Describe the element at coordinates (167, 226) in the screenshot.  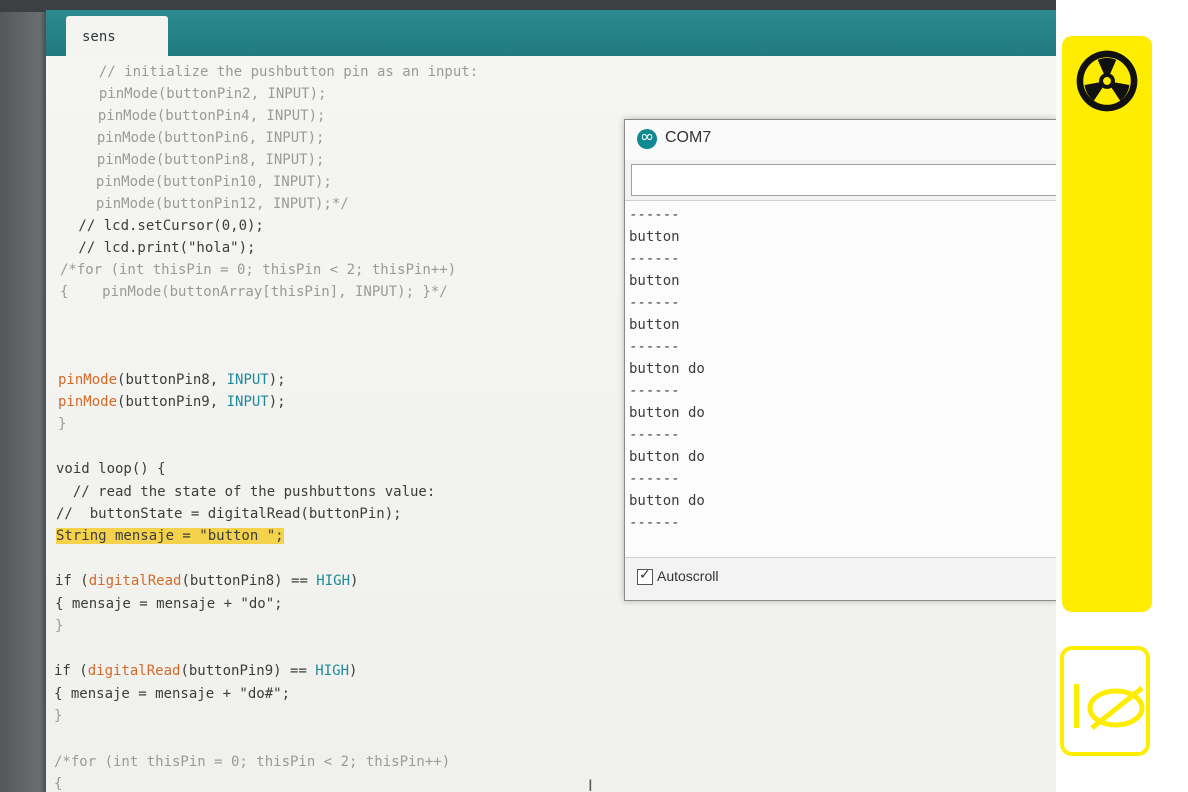
I see `code-line: // lcd.setCursor(0,0);` at that location.